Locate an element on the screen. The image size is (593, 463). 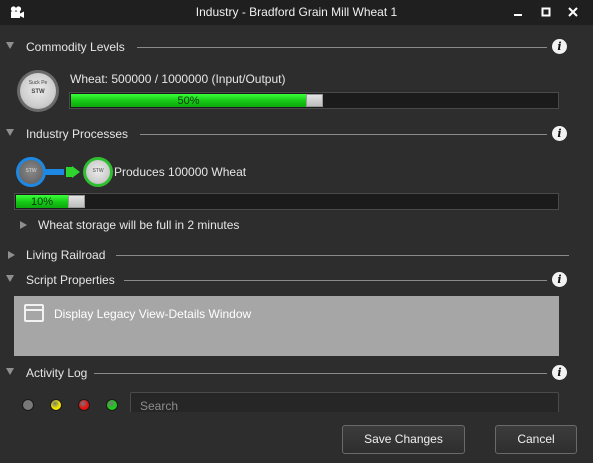
title-bar: Industry - Bradford Grain Mill Wheat 1 is located at coordinates (296, 12).